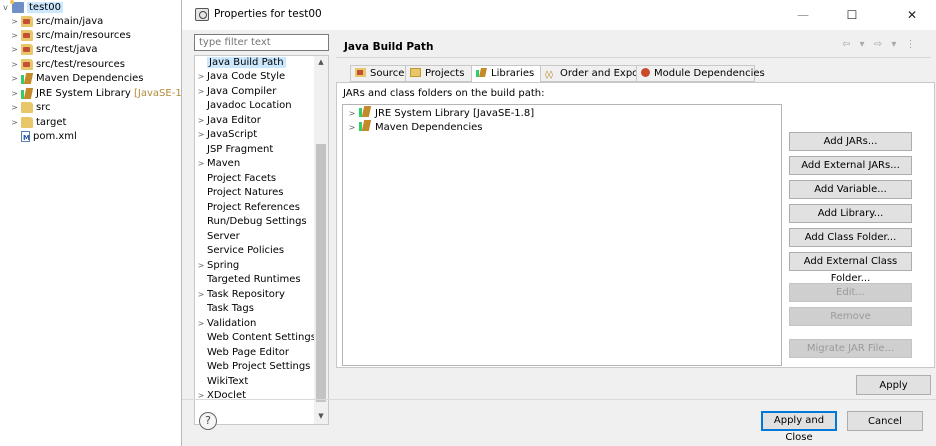 The image size is (936, 446). I want to click on nav-item: Targeted Runtimes, so click(248, 280).